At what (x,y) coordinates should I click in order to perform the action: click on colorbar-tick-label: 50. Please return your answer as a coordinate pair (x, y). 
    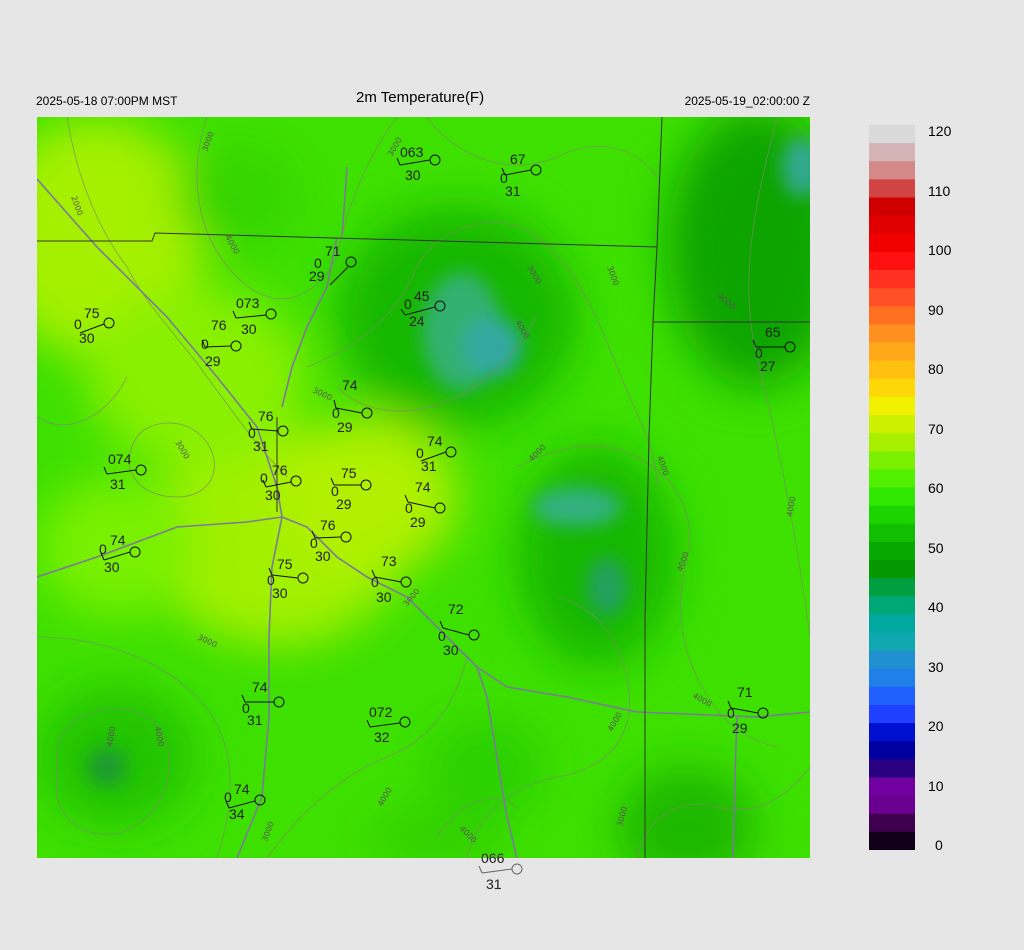
    Looking at the image, I should click on (936, 547).